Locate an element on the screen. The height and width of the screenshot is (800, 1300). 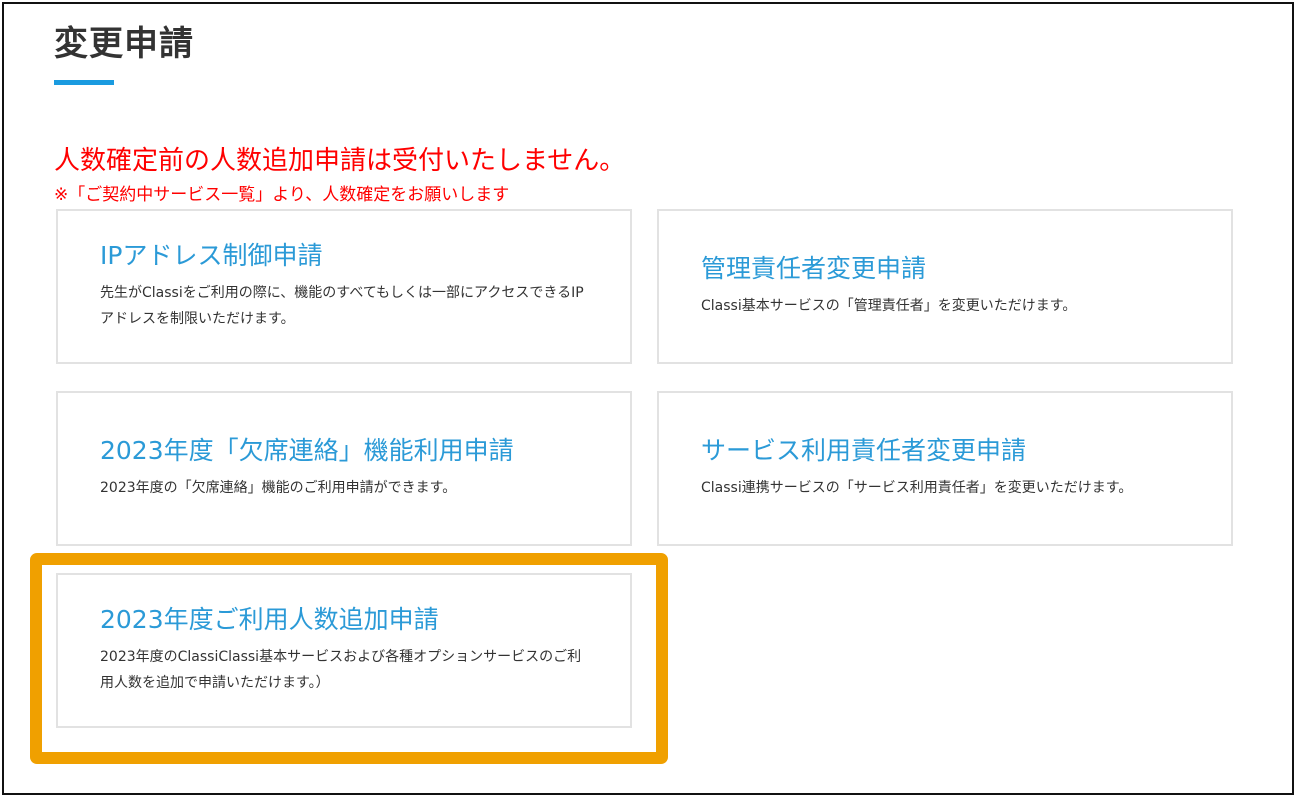
card-description: Classi基本サービスの「管理責任者」を変更いただけます。 is located at coordinates (889, 305).